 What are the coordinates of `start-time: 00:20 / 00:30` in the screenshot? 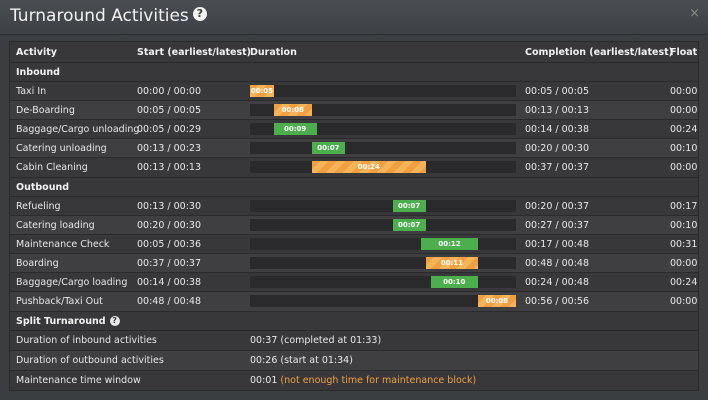 It's located at (169, 225).